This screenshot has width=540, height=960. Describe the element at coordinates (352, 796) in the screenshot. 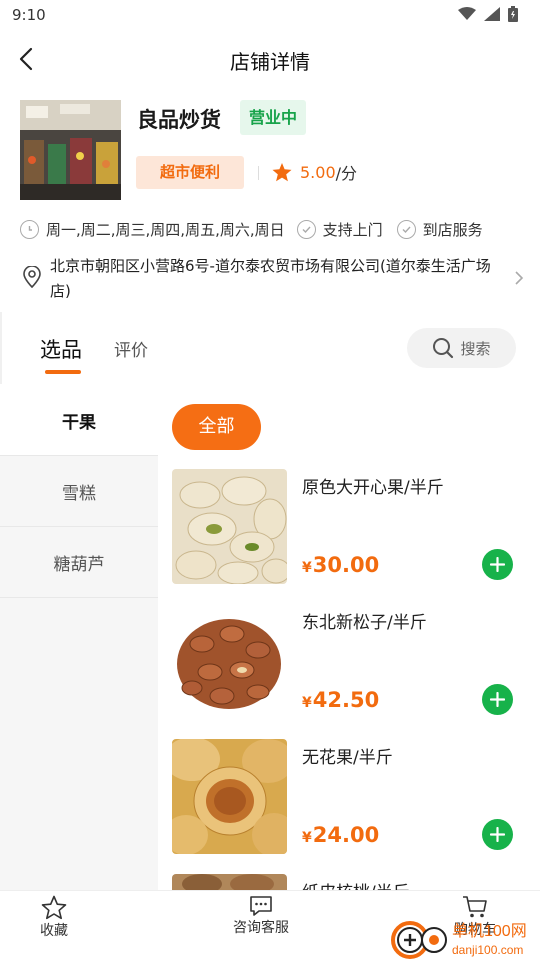

I see `product-item: 无花果/半斤 ¥24.00` at that location.